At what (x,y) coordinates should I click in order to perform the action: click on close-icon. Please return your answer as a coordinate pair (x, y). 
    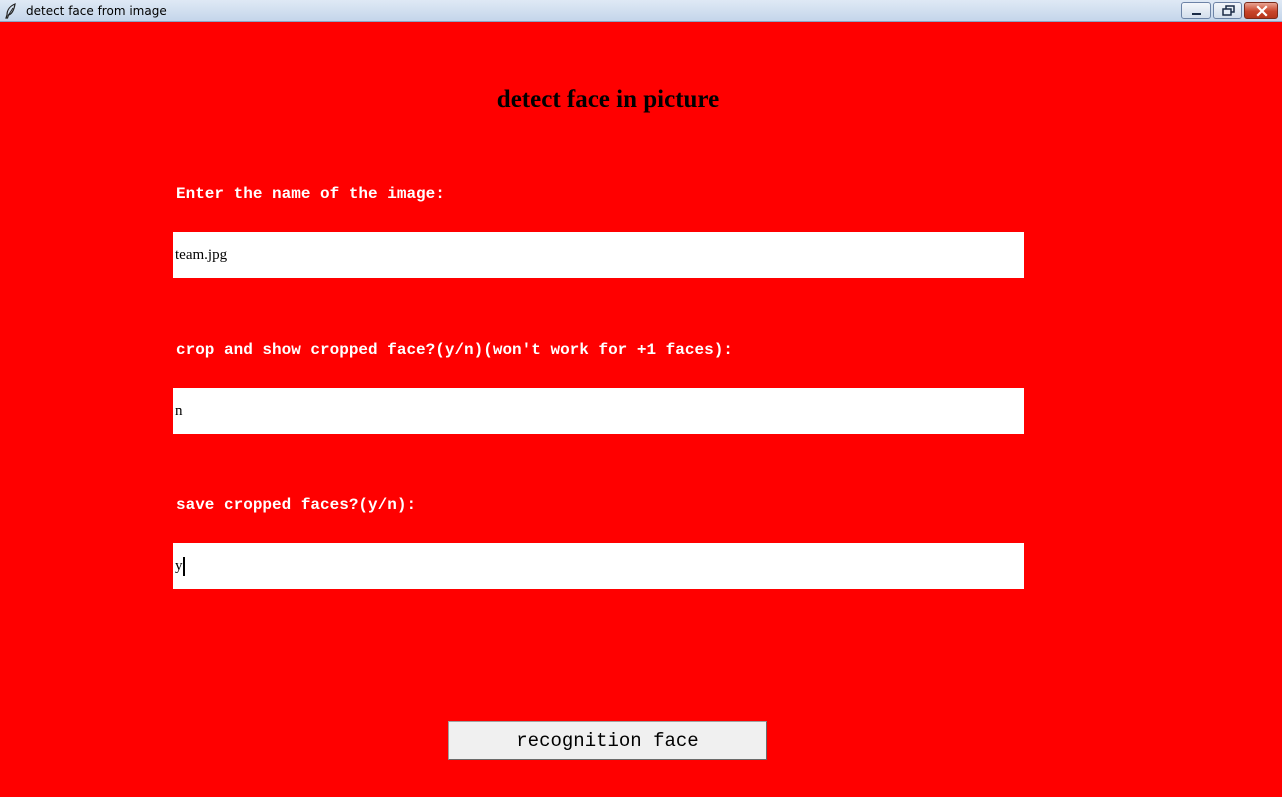
    Looking at the image, I should click on (1262, 11).